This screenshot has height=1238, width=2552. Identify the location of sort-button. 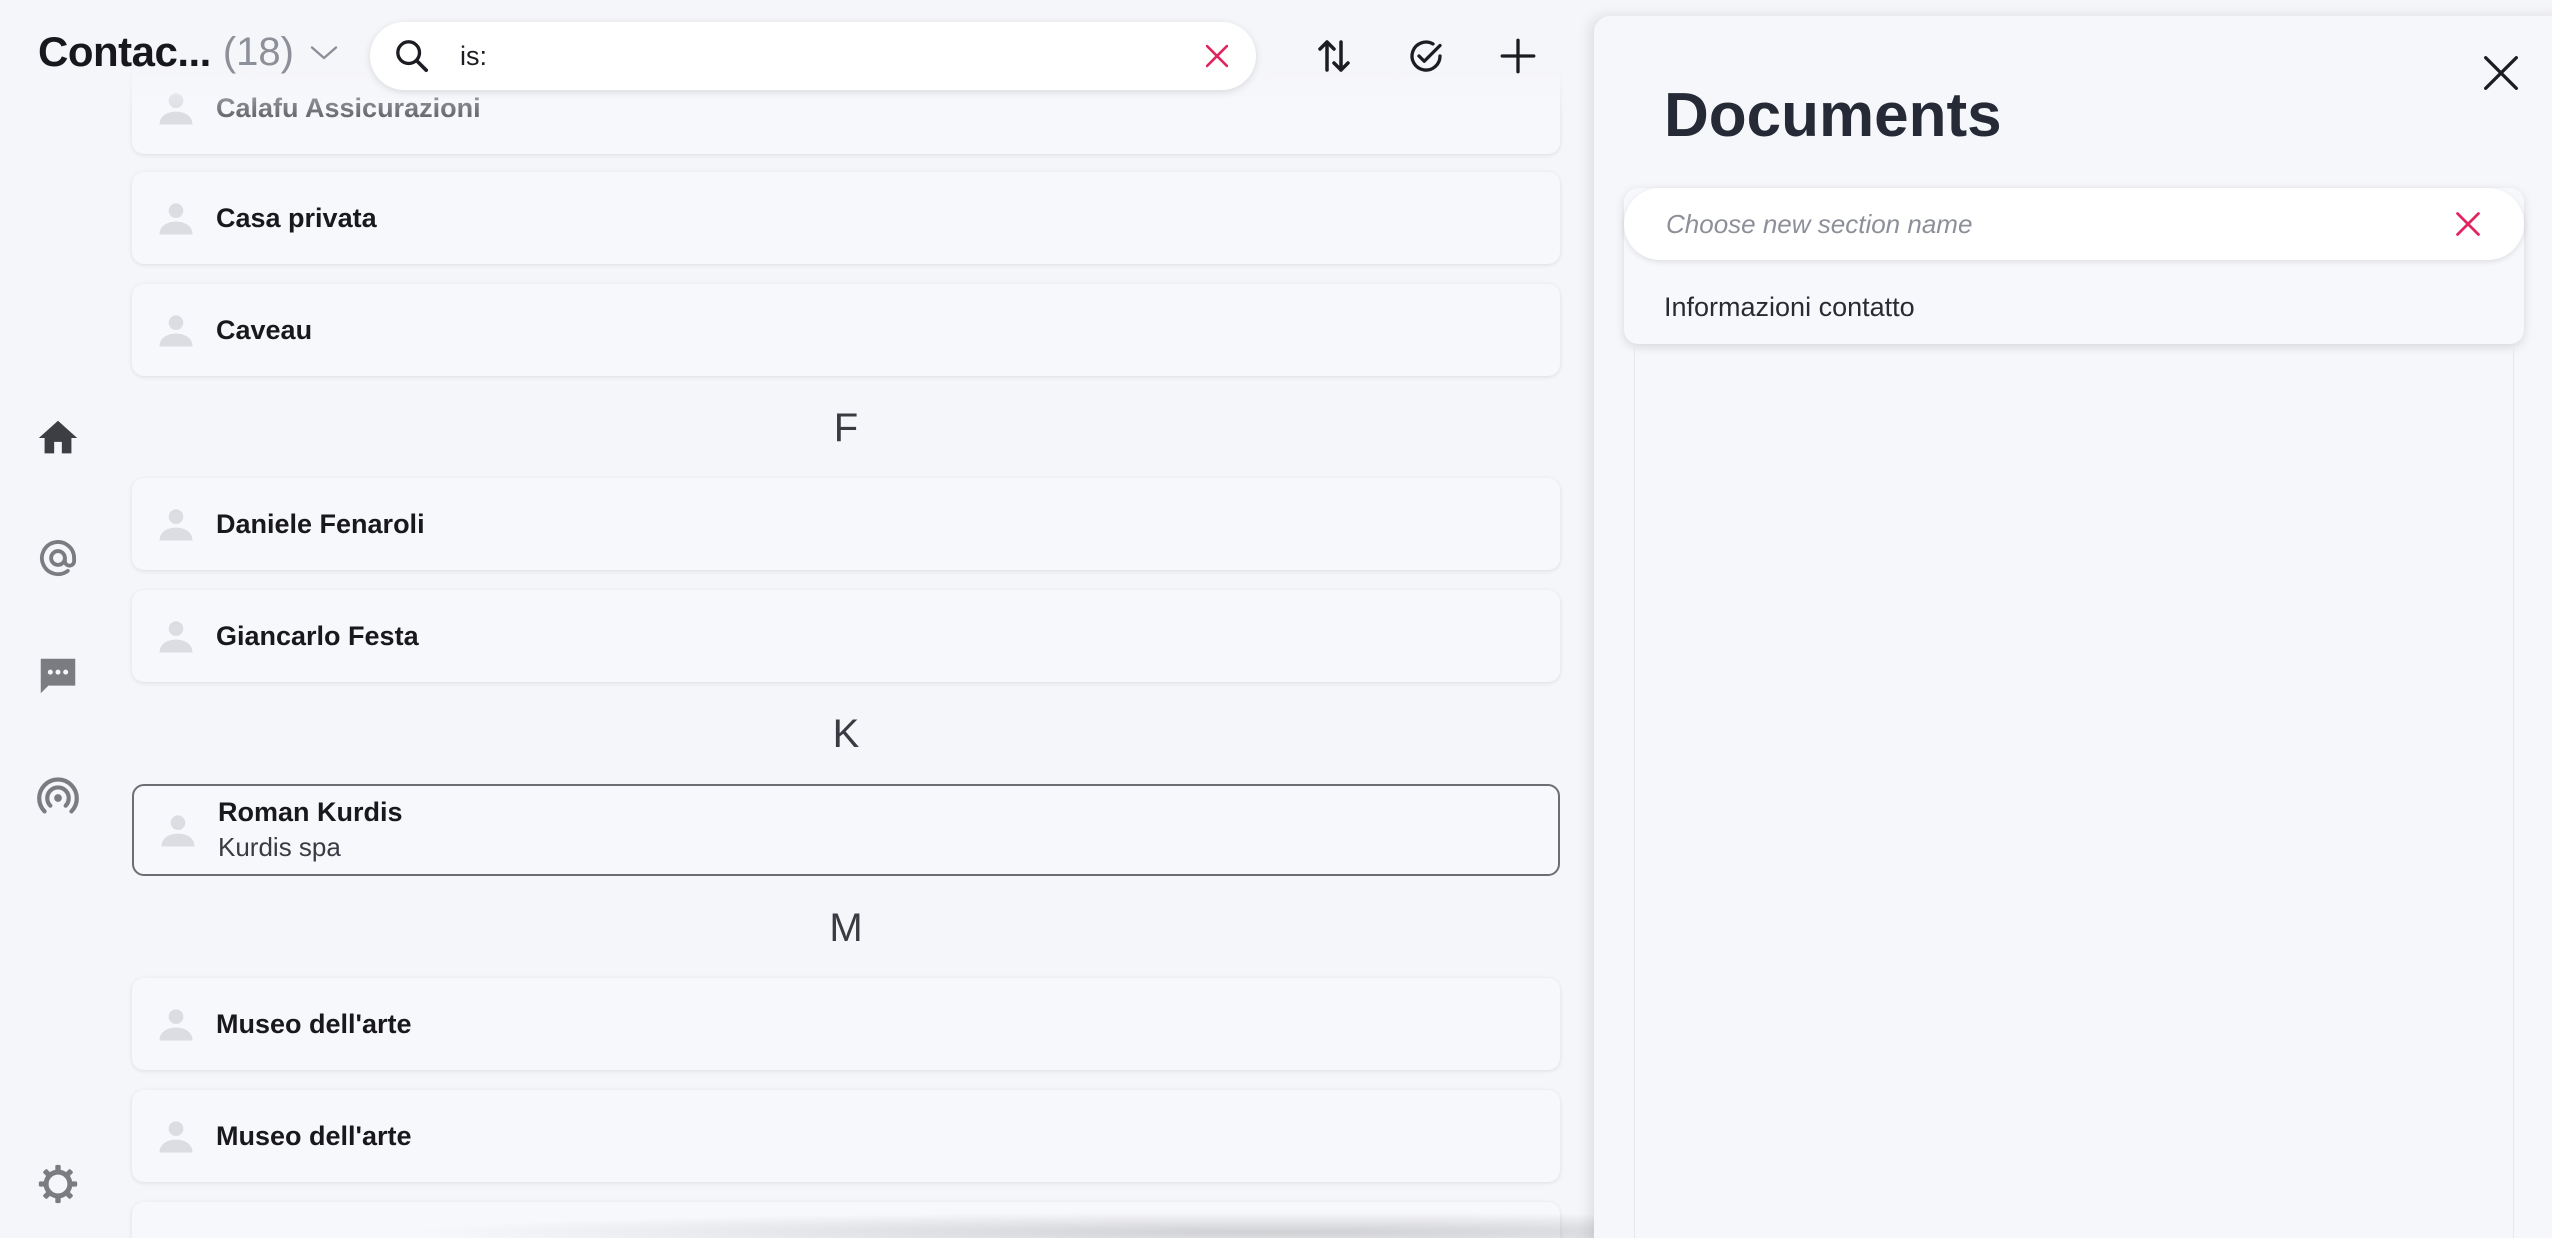
(1334, 56).